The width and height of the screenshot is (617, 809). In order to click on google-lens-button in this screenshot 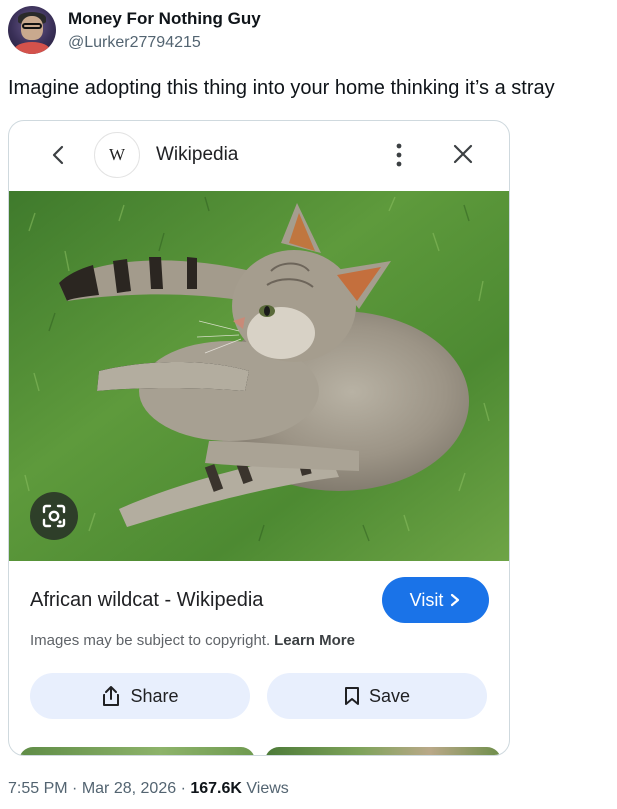, I will do `click(54, 516)`.